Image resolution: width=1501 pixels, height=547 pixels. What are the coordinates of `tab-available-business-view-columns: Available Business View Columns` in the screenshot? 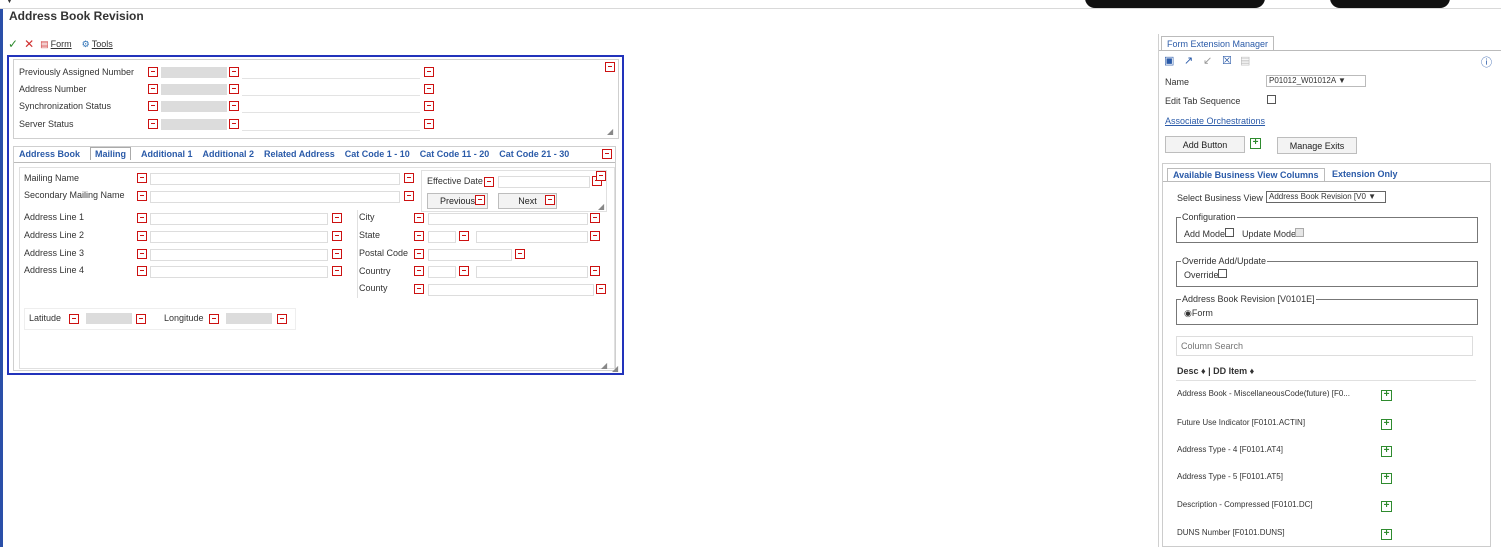 It's located at (1246, 174).